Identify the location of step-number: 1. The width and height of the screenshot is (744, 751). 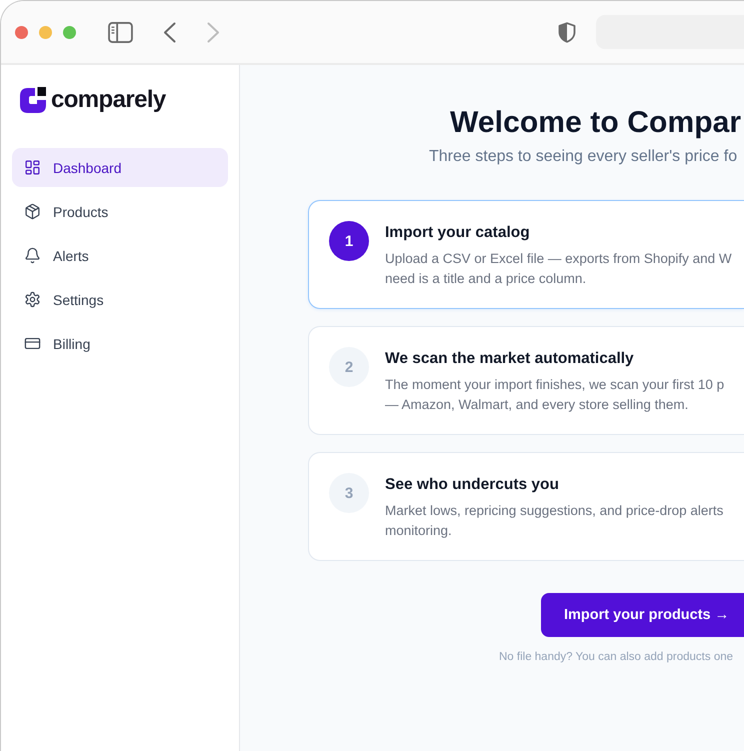
(349, 241).